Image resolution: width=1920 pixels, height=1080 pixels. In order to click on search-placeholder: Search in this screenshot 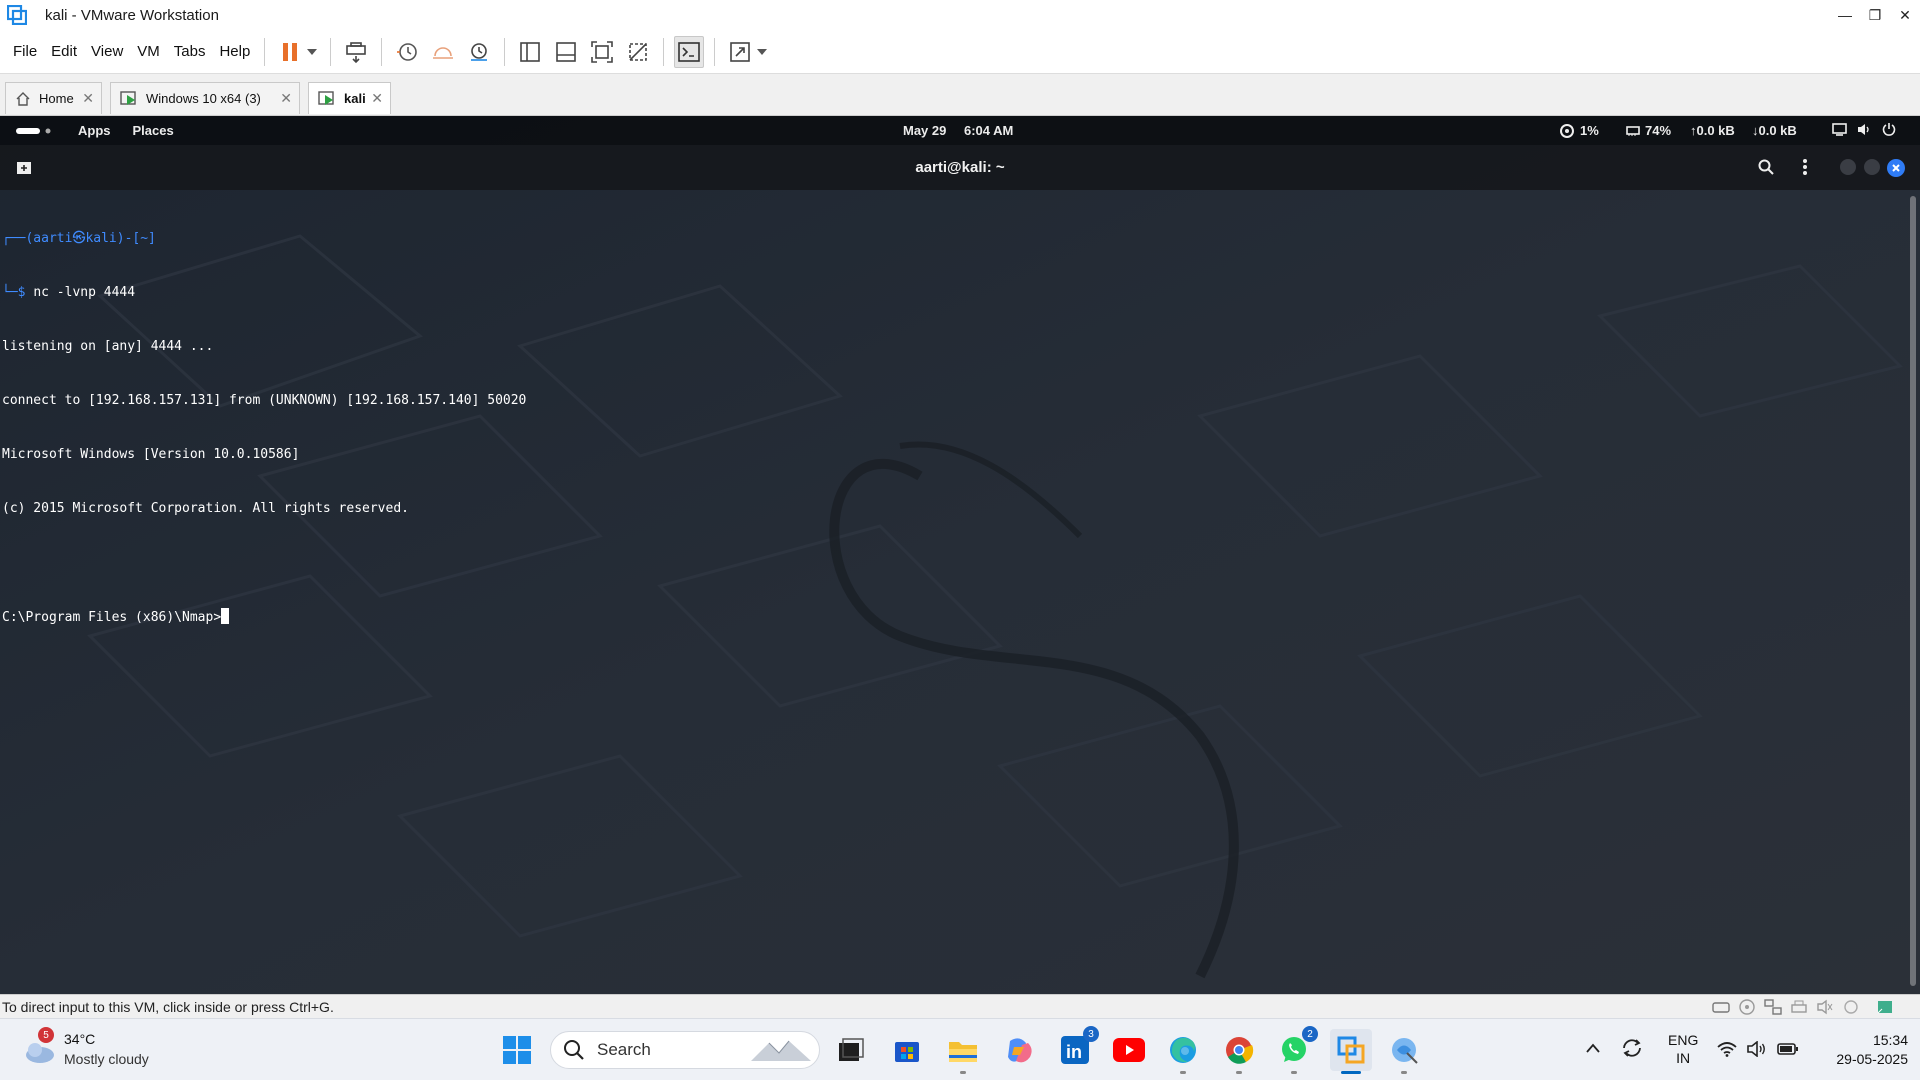, I will do `click(624, 1049)`.